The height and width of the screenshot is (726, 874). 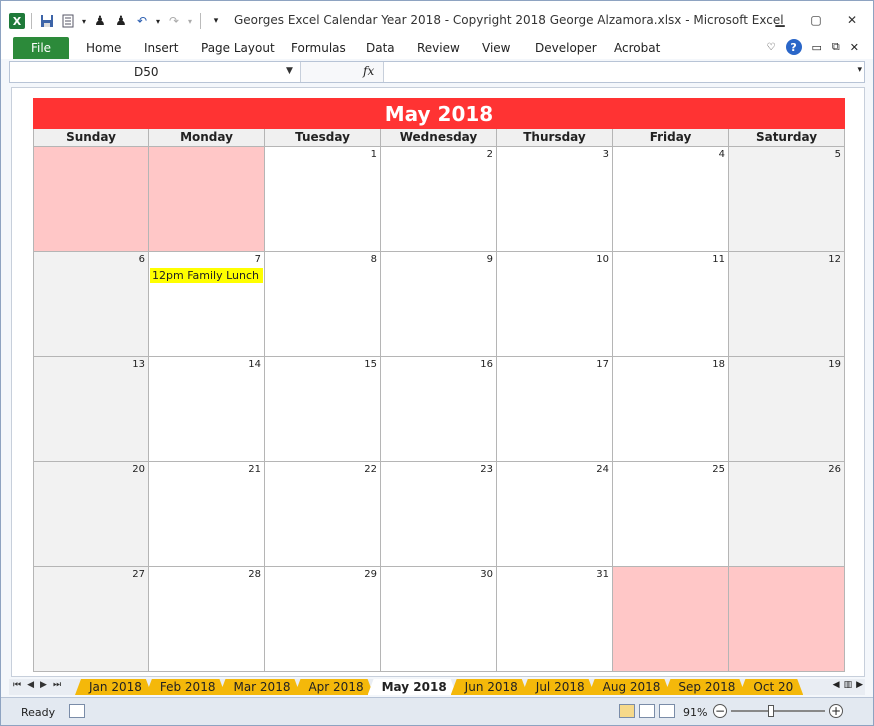 What do you see at coordinates (323, 199) in the screenshot?
I see `day-cell: 1` at bounding box center [323, 199].